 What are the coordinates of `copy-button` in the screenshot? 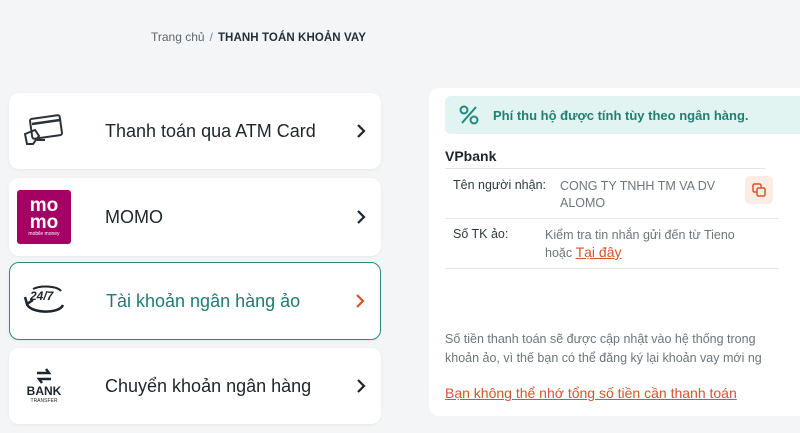 It's located at (759, 190).